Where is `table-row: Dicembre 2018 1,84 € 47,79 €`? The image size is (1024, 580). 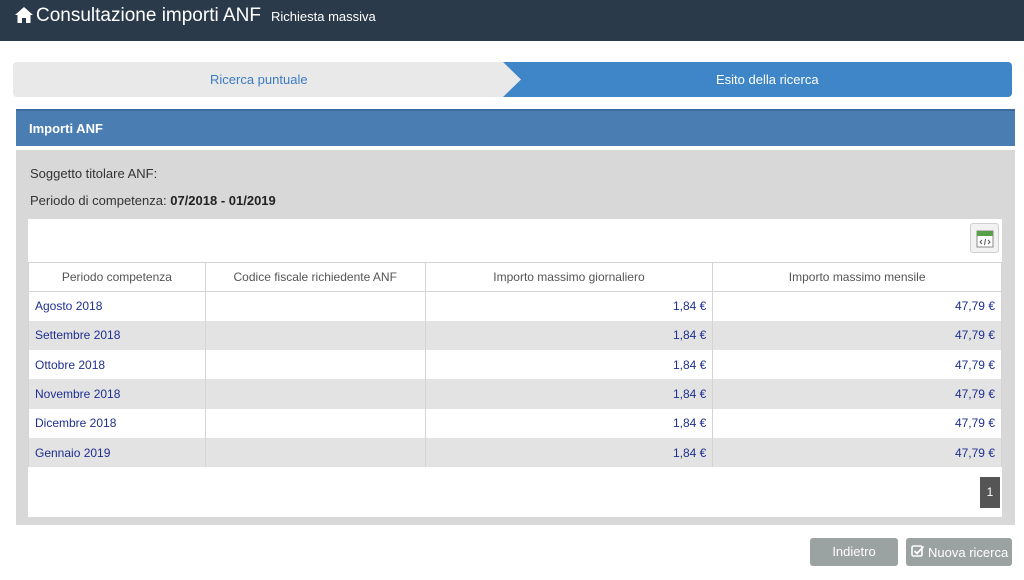 table-row: Dicembre 2018 1,84 € 47,79 € is located at coordinates (515, 423).